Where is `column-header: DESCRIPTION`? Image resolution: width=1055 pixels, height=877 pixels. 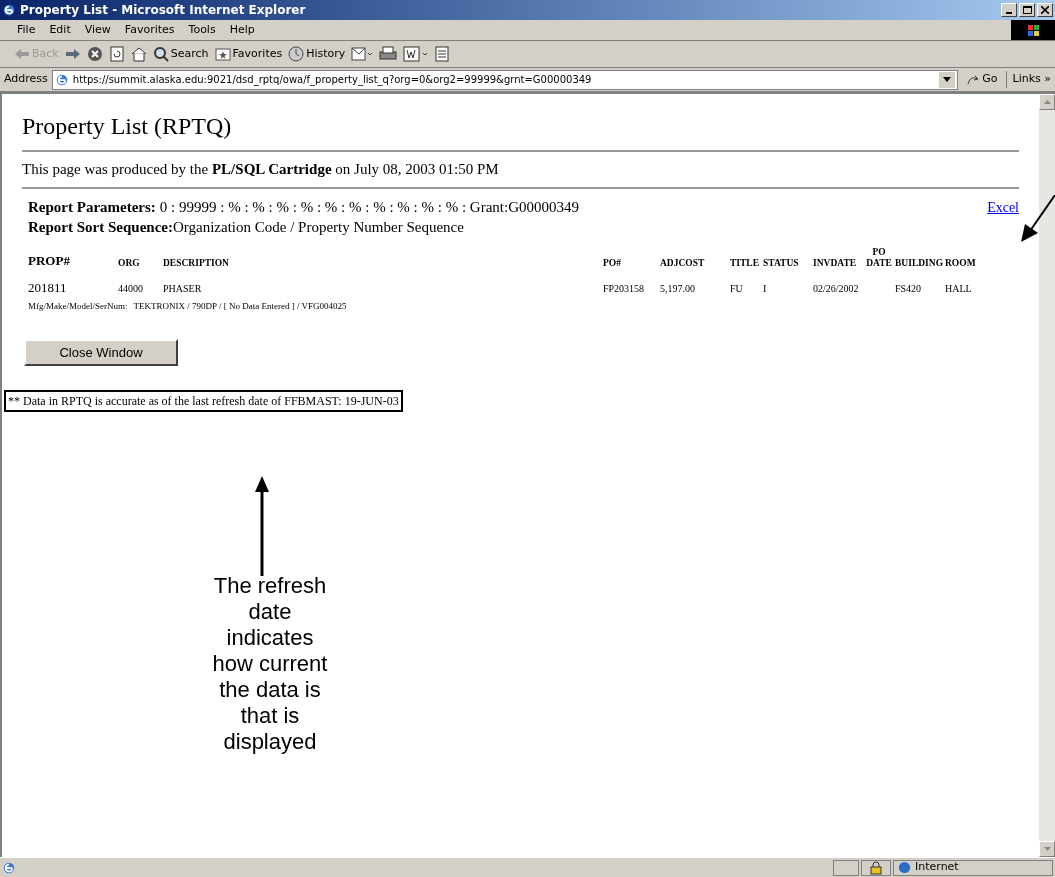
column-header: DESCRIPTION is located at coordinates (196, 263).